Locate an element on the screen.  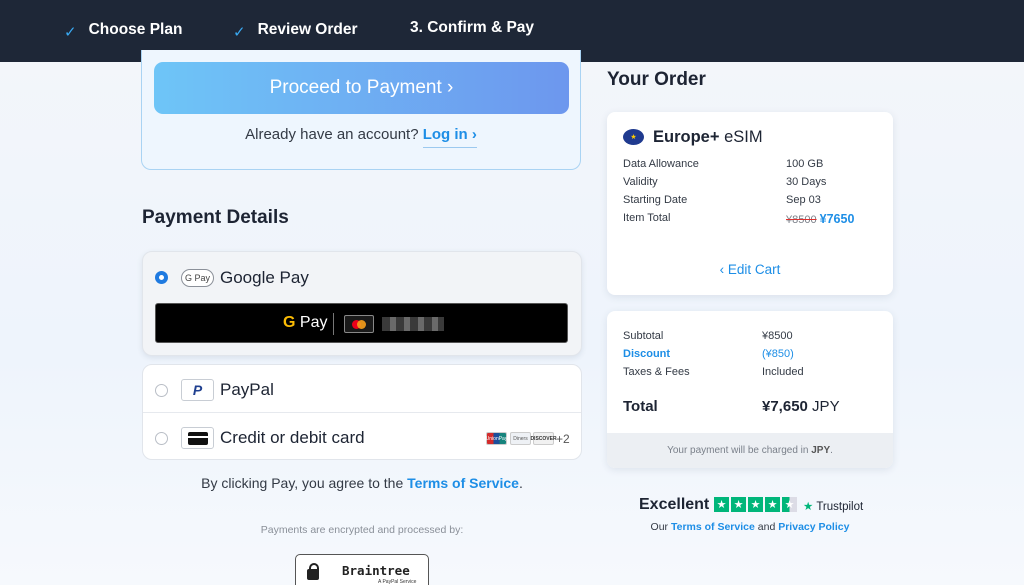
item-total-key: Item Total is located at coordinates (647, 218).